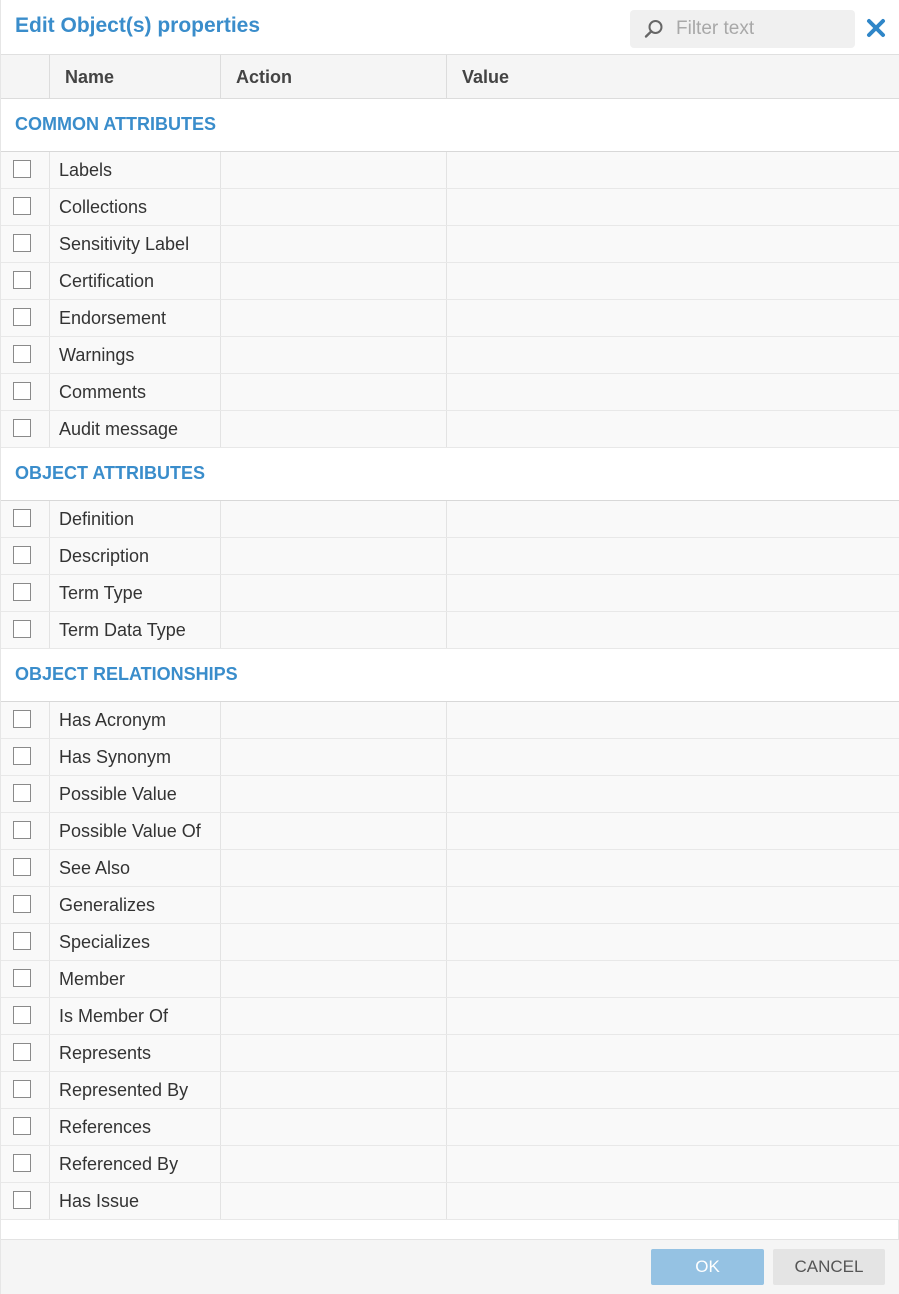 The height and width of the screenshot is (1294, 899). Describe the element at coordinates (135, 281) in the screenshot. I see `row-name: Certification` at that location.